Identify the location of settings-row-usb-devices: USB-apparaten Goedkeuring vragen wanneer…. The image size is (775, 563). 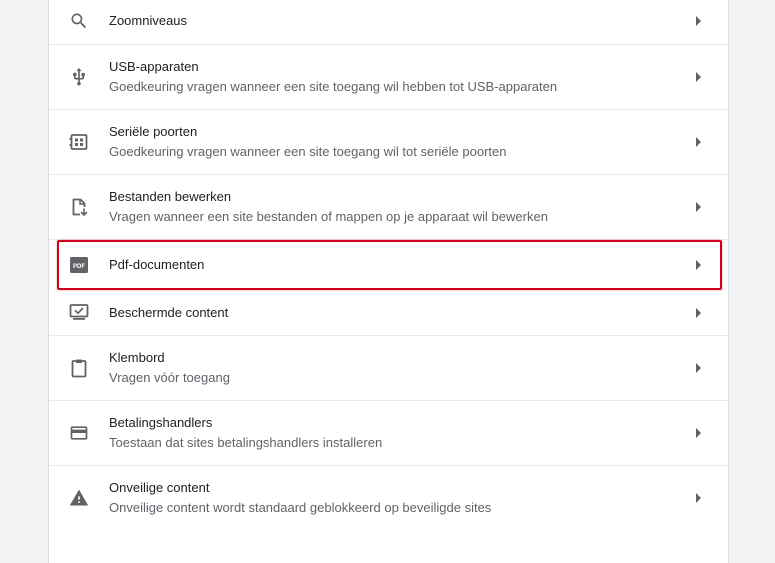
(388, 77).